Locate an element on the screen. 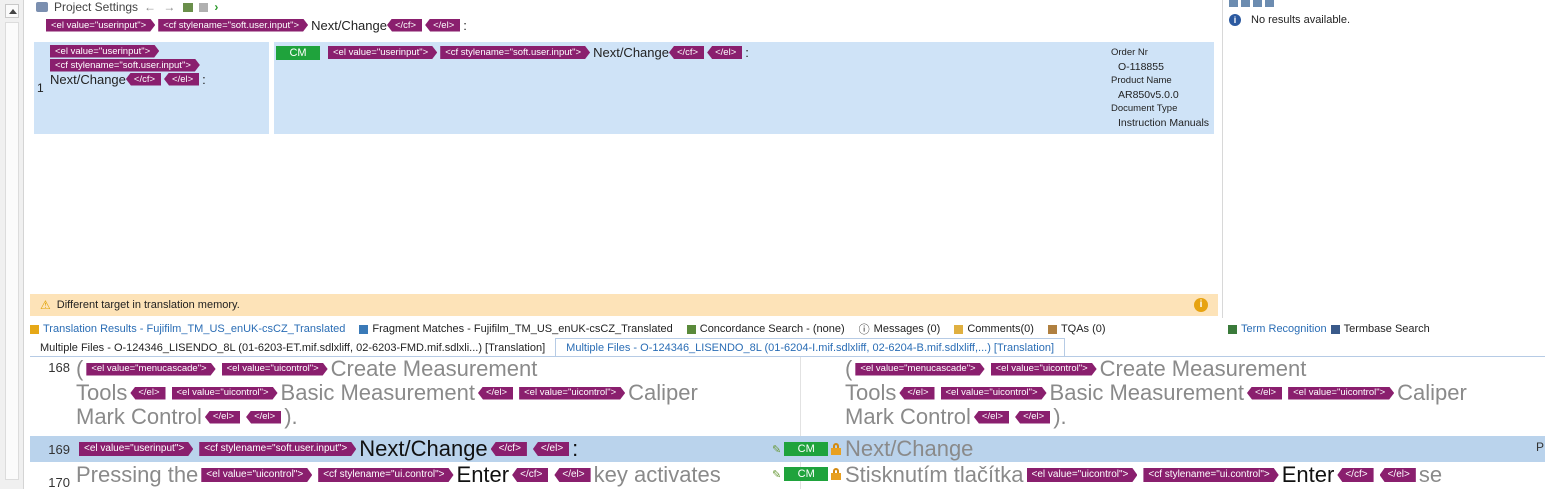  lock-icon is located at coordinates (836, 474).